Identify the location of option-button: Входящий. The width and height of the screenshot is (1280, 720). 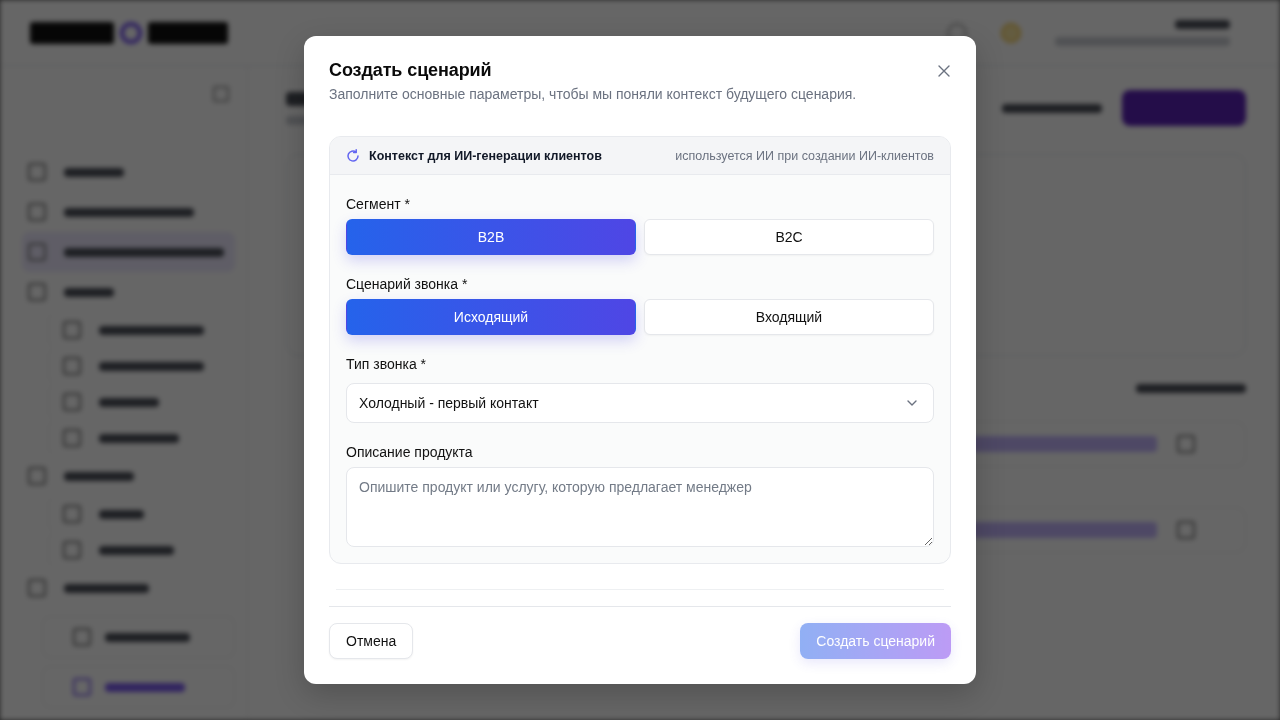
(789, 317).